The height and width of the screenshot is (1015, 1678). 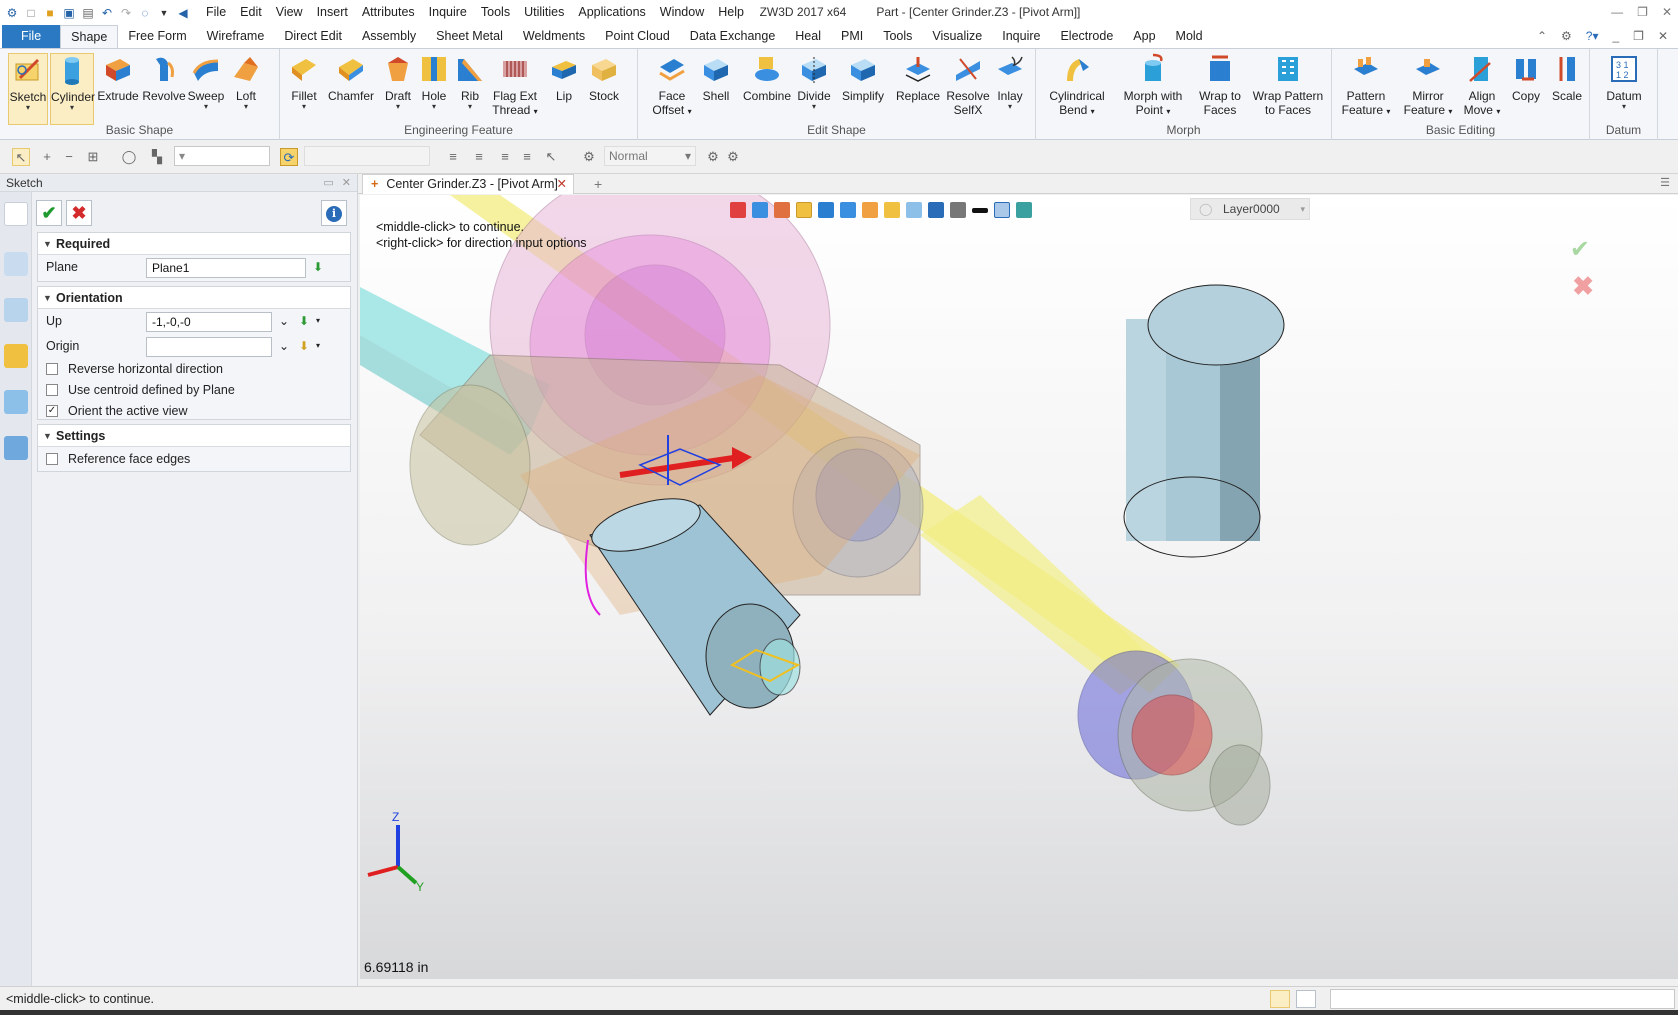 What do you see at coordinates (434, 89) in the screenshot?
I see `hole-button: Hole ▾` at bounding box center [434, 89].